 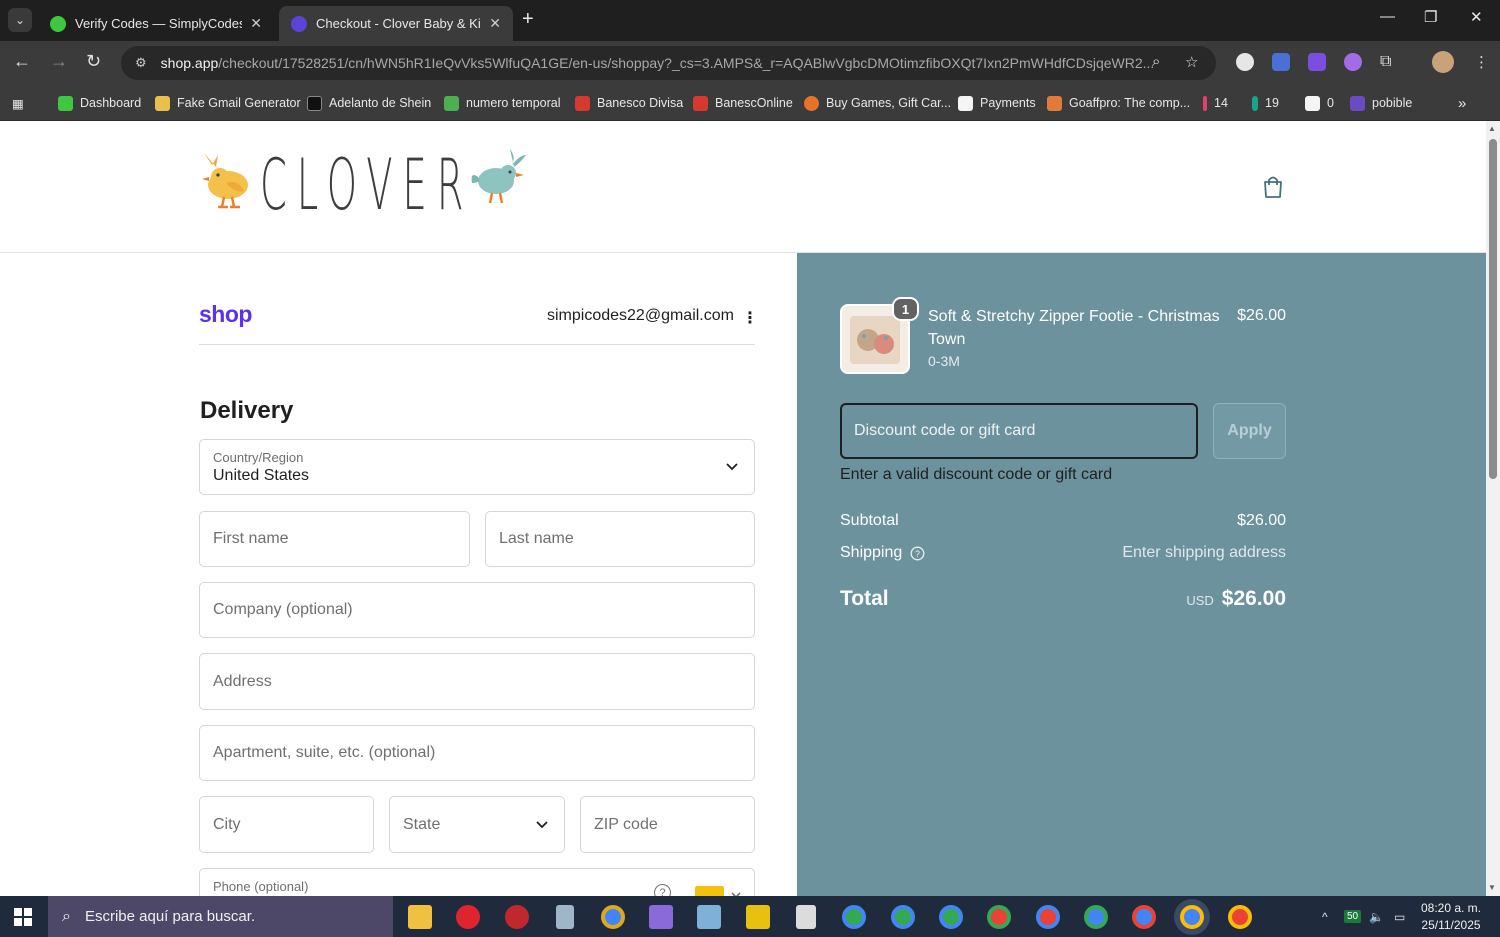 What do you see at coordinates (1376, 916) in the screenshot?
I see `volume-icon: 🔈` at bounding box center [1376, 916].